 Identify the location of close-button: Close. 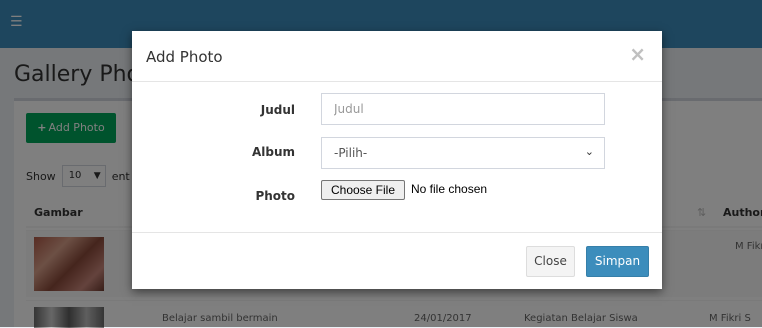
(550, 261).